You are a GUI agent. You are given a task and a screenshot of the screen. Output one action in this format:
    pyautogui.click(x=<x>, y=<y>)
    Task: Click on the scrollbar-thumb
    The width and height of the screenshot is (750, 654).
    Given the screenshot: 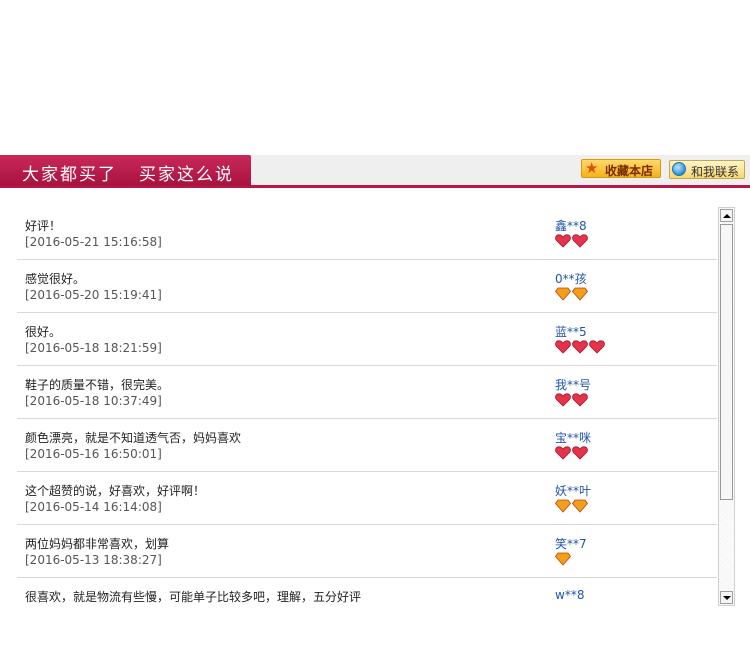 What is the action you would take?
    pyautogui.click(x=726, y=362)
    